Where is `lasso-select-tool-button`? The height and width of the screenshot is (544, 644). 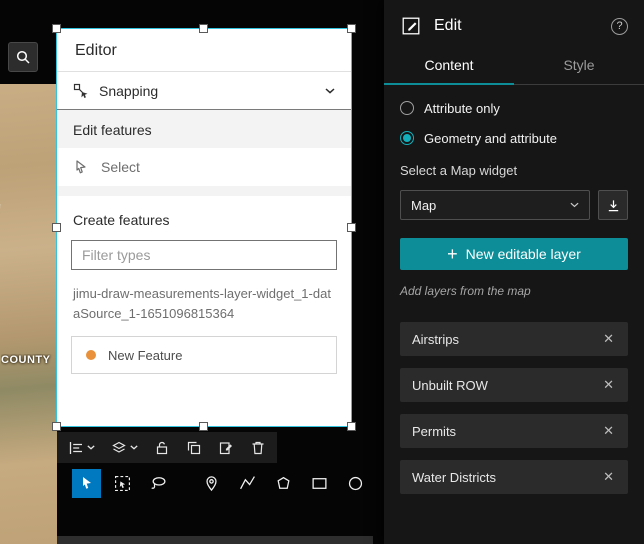
lasso-select-tool-button is located at coordinates (158, 483).